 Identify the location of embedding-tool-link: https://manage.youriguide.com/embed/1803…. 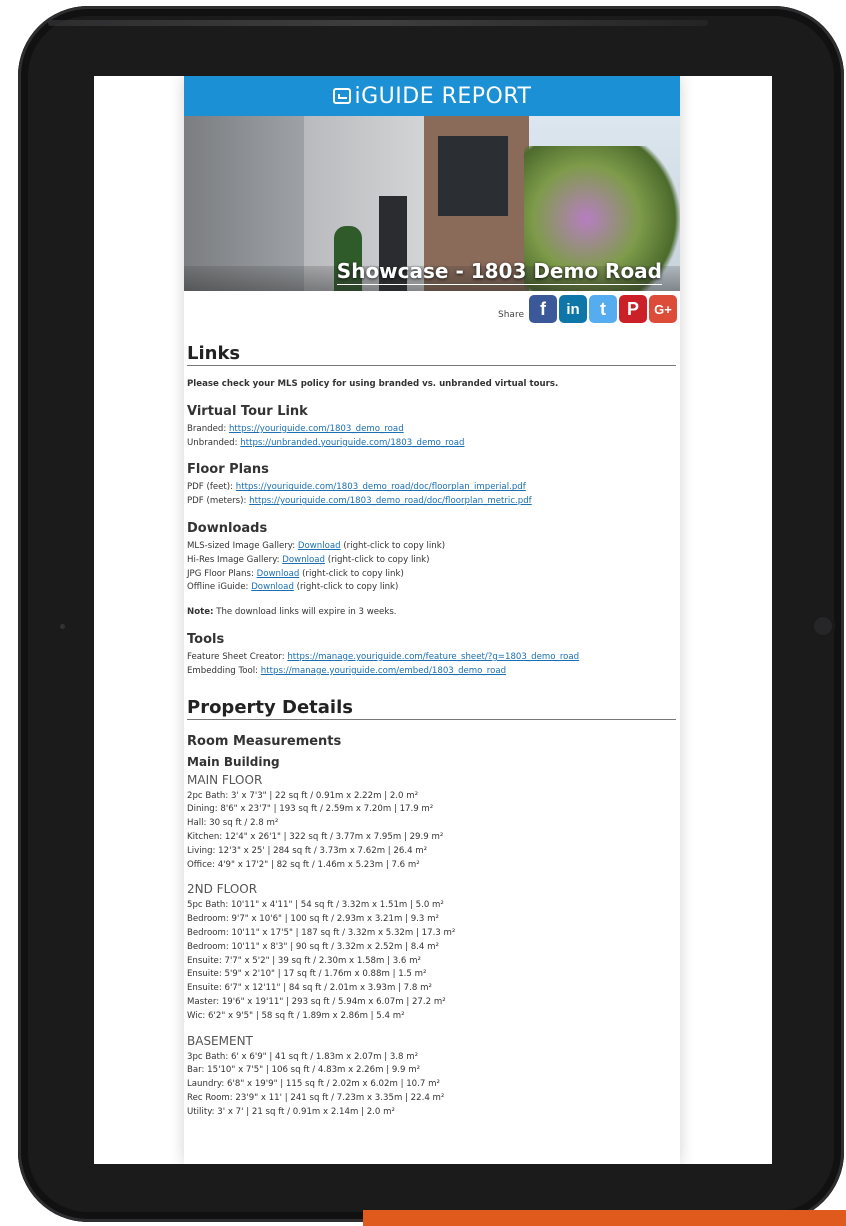
(383, 671).